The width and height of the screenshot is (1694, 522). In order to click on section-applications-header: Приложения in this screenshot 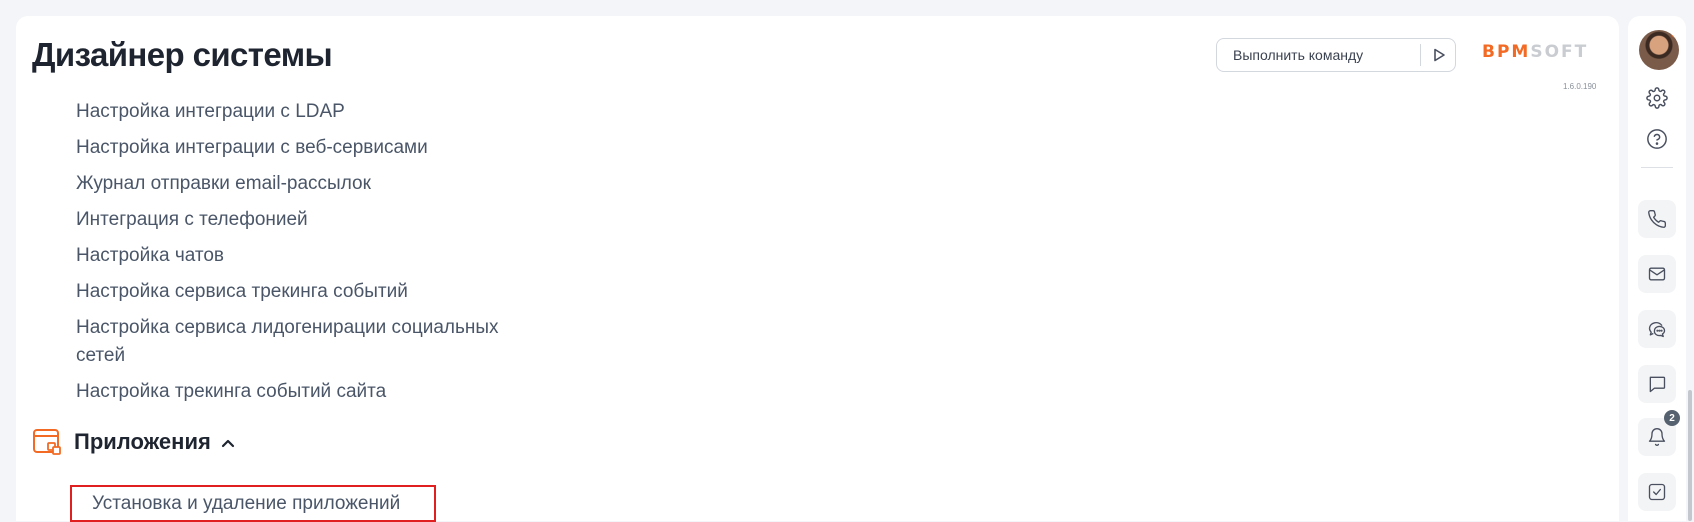, I will do `click(133, 442)`.